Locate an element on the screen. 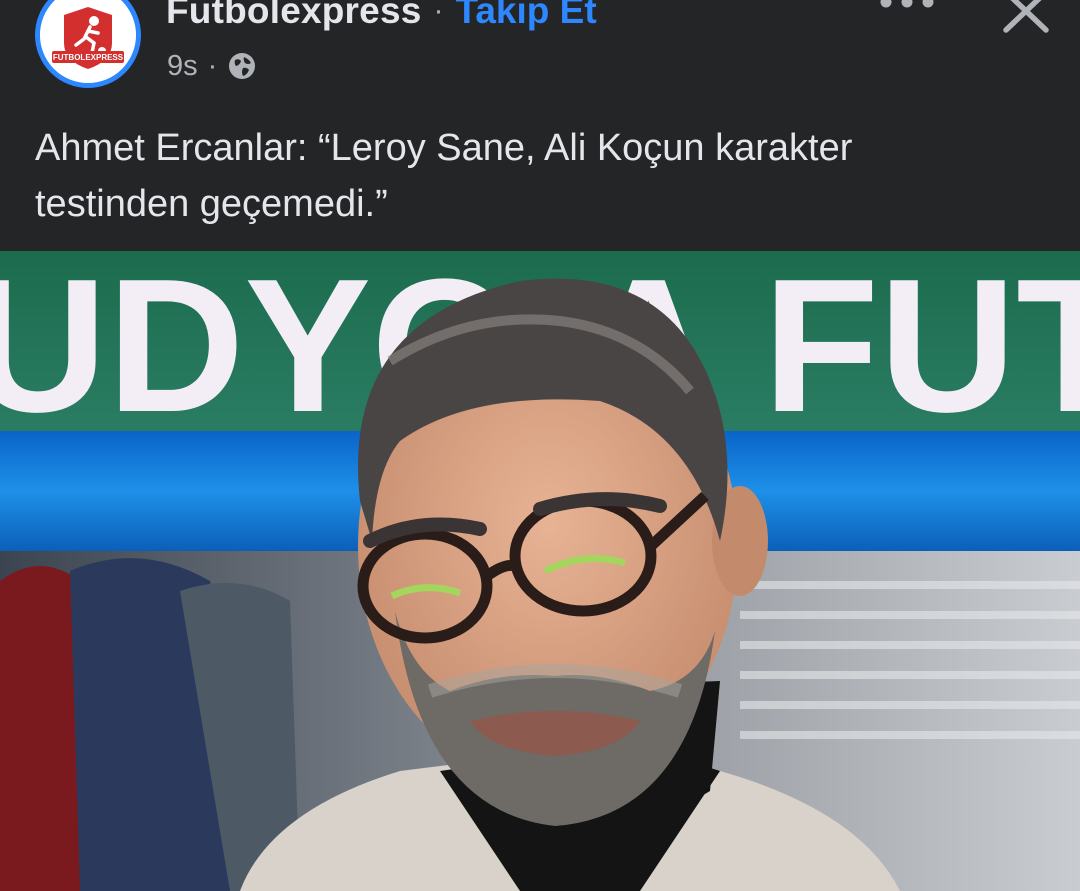 The image size is (1080, 891). follow-button: Takip Et is located at coordinates (526, 16).